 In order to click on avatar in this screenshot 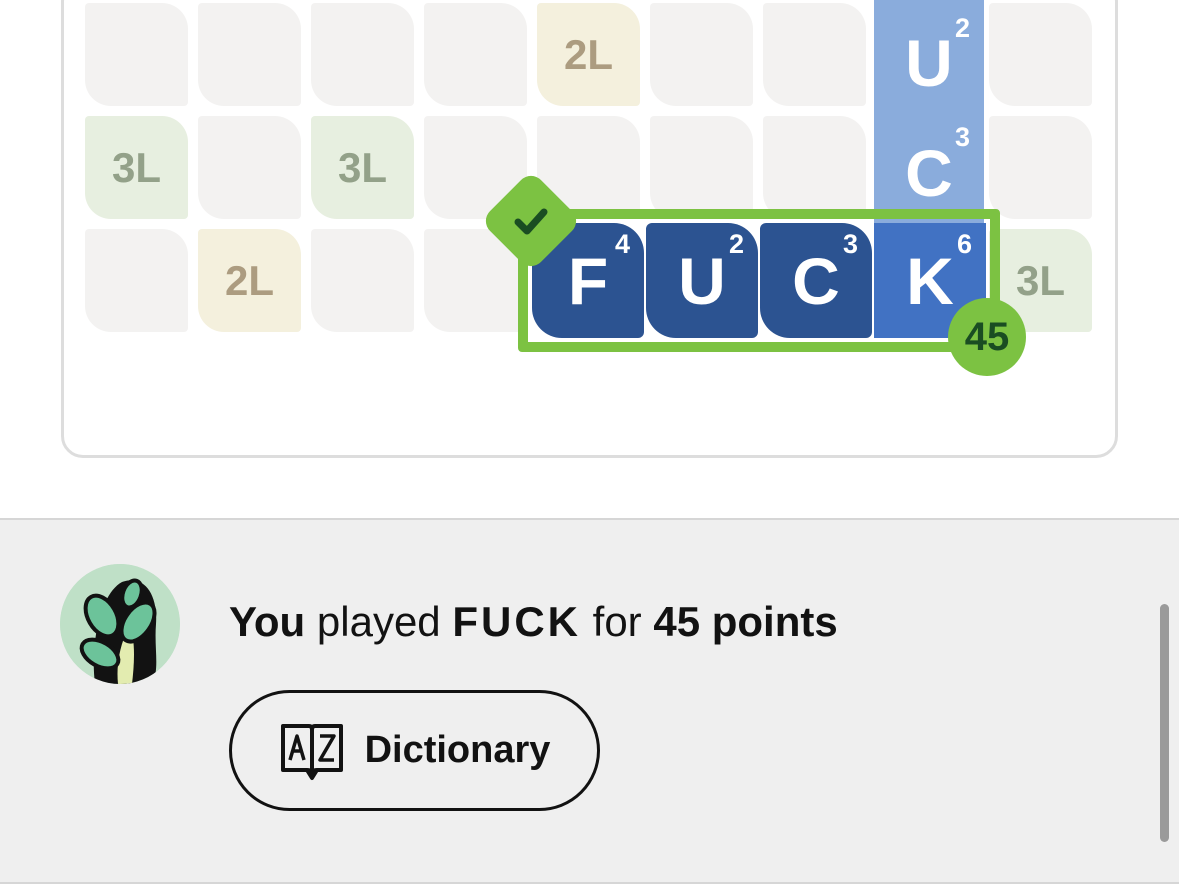, I will do `click(120, 624)`.